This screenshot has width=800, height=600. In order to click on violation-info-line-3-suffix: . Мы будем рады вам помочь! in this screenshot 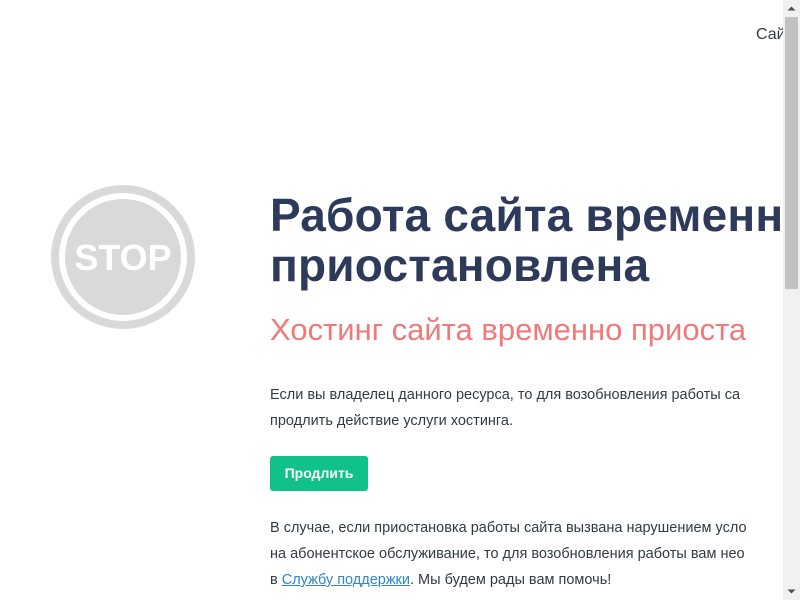, I will do `click(511, 580)`.